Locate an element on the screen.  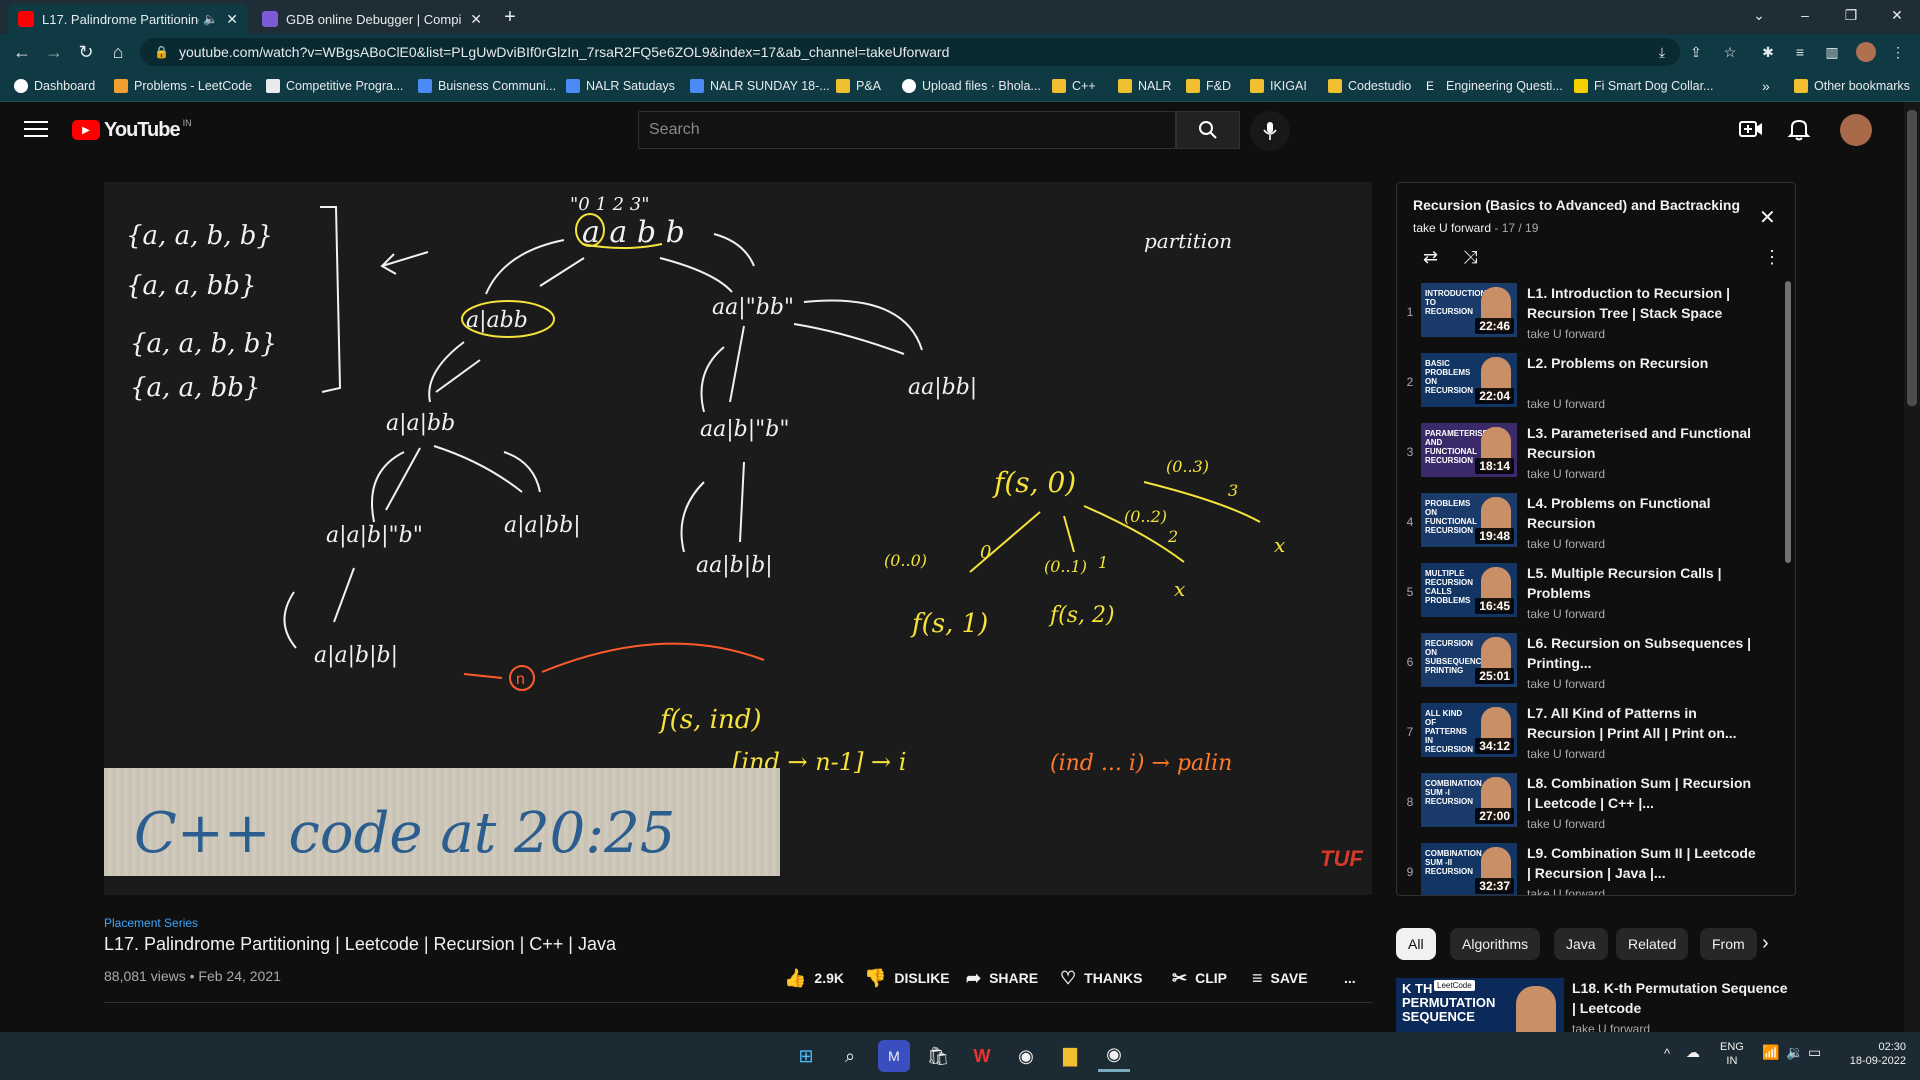
new-tab-icon: + is located at coordinates (510, 18).